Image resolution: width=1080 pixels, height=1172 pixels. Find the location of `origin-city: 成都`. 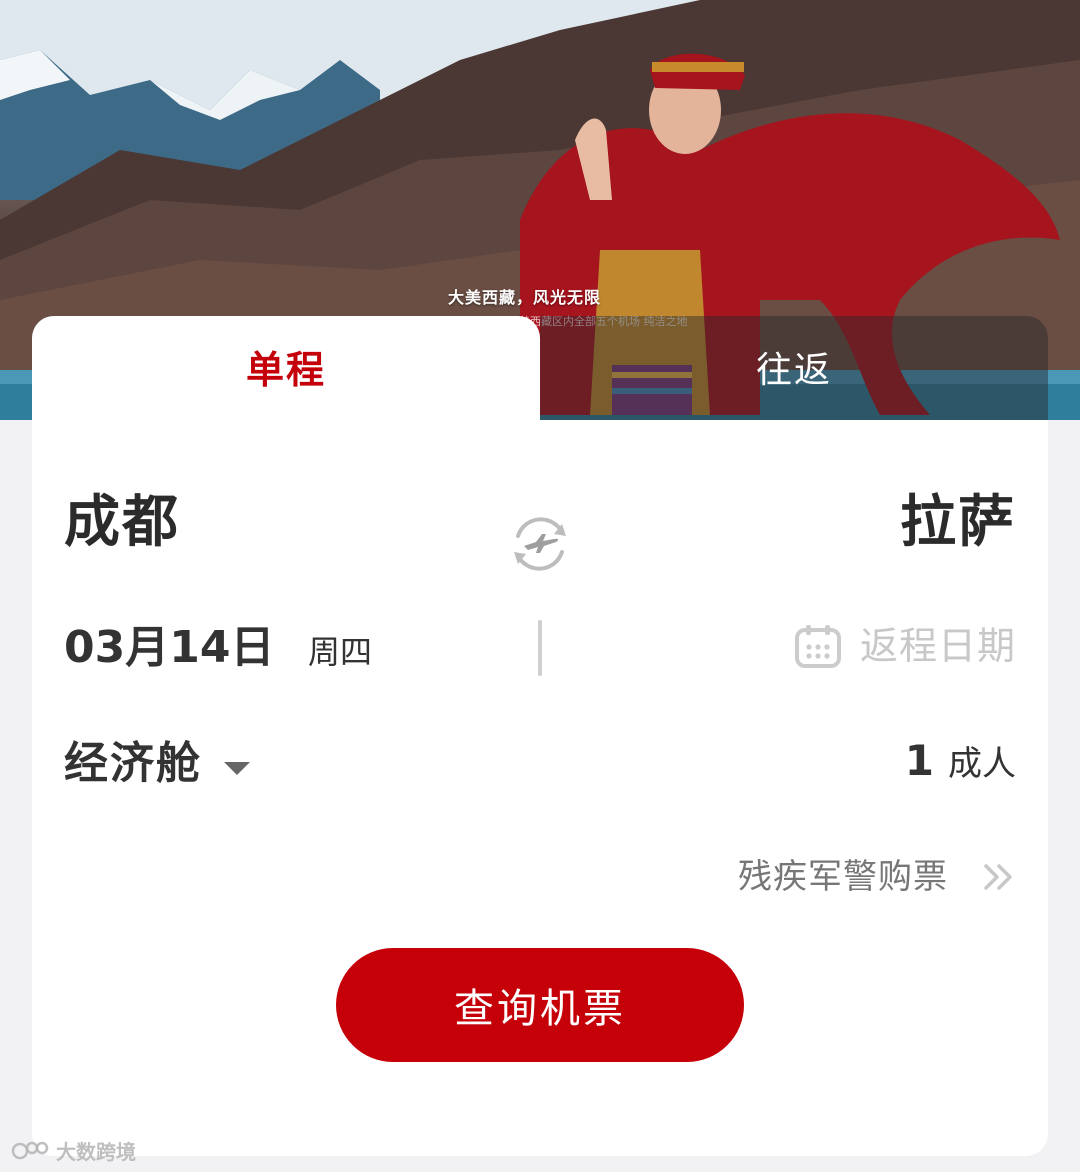

origin-city: 成都 is located at coordinates (122, 523).